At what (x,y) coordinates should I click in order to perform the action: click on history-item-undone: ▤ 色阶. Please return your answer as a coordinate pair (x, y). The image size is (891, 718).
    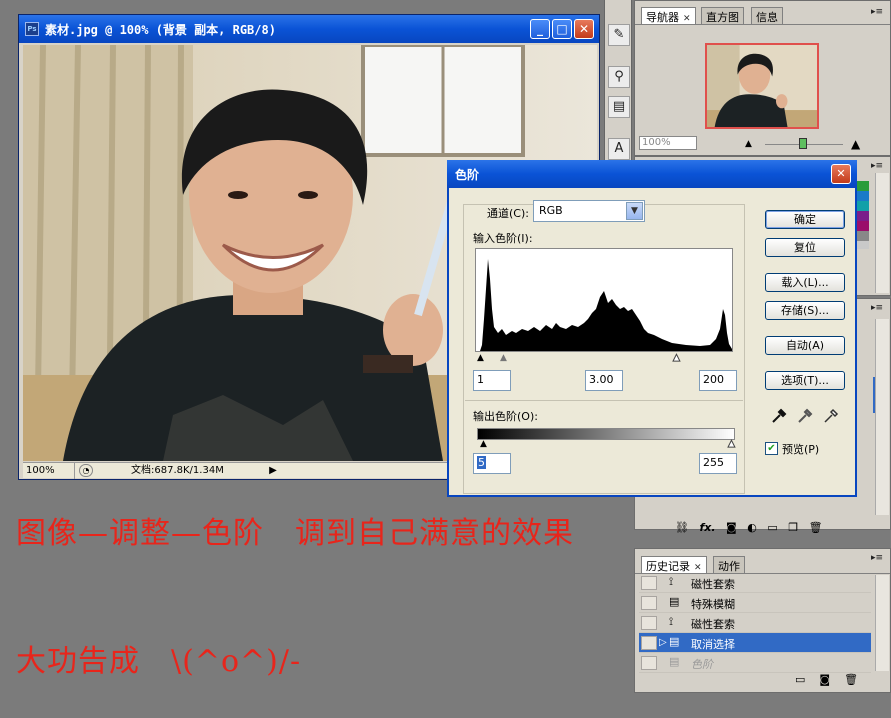
    Looking at the image, I should click on (755, 663).